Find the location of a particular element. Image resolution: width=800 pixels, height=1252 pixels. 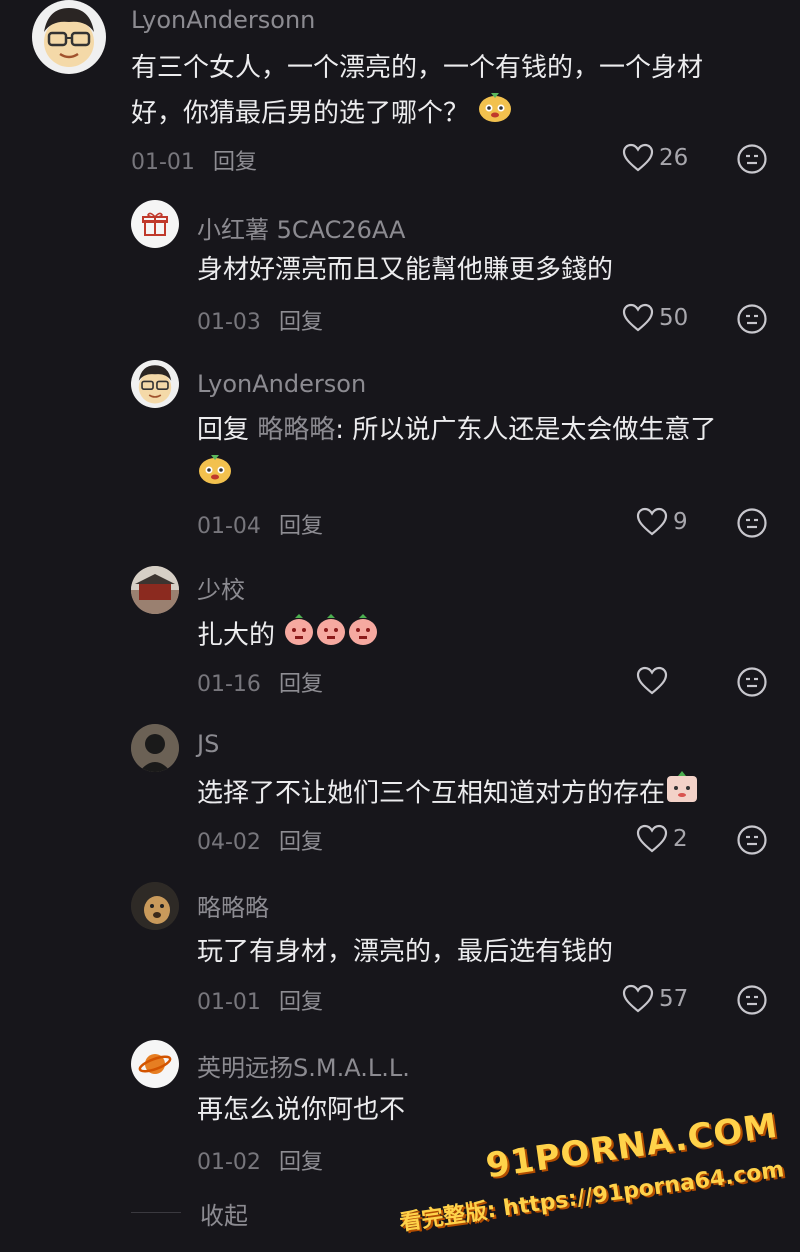

collapse-button: 收起 is located at coordinates (224, 1213).